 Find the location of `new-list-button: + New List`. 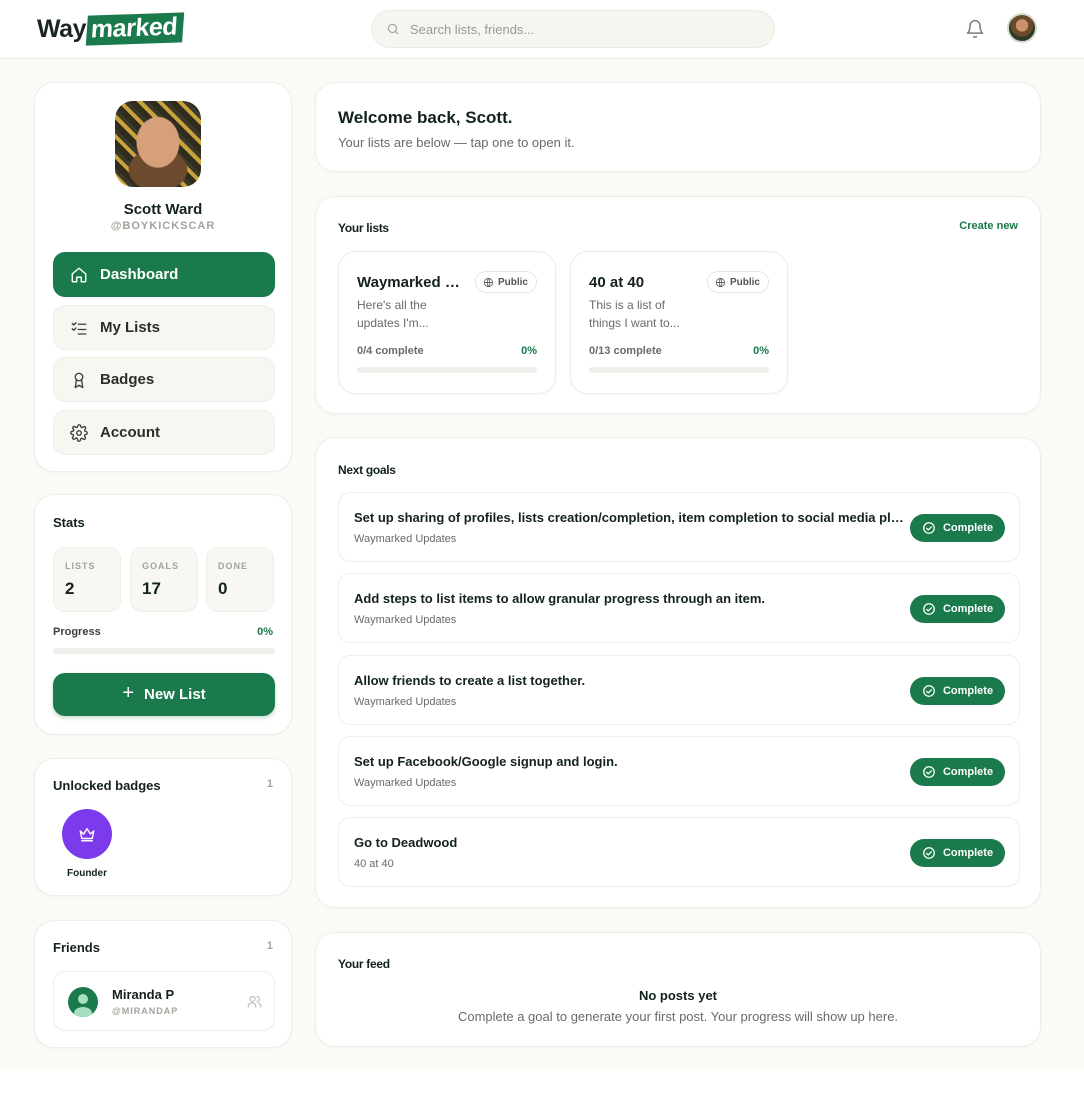

new-list-button: + New List is located at coordinates (164, 694).